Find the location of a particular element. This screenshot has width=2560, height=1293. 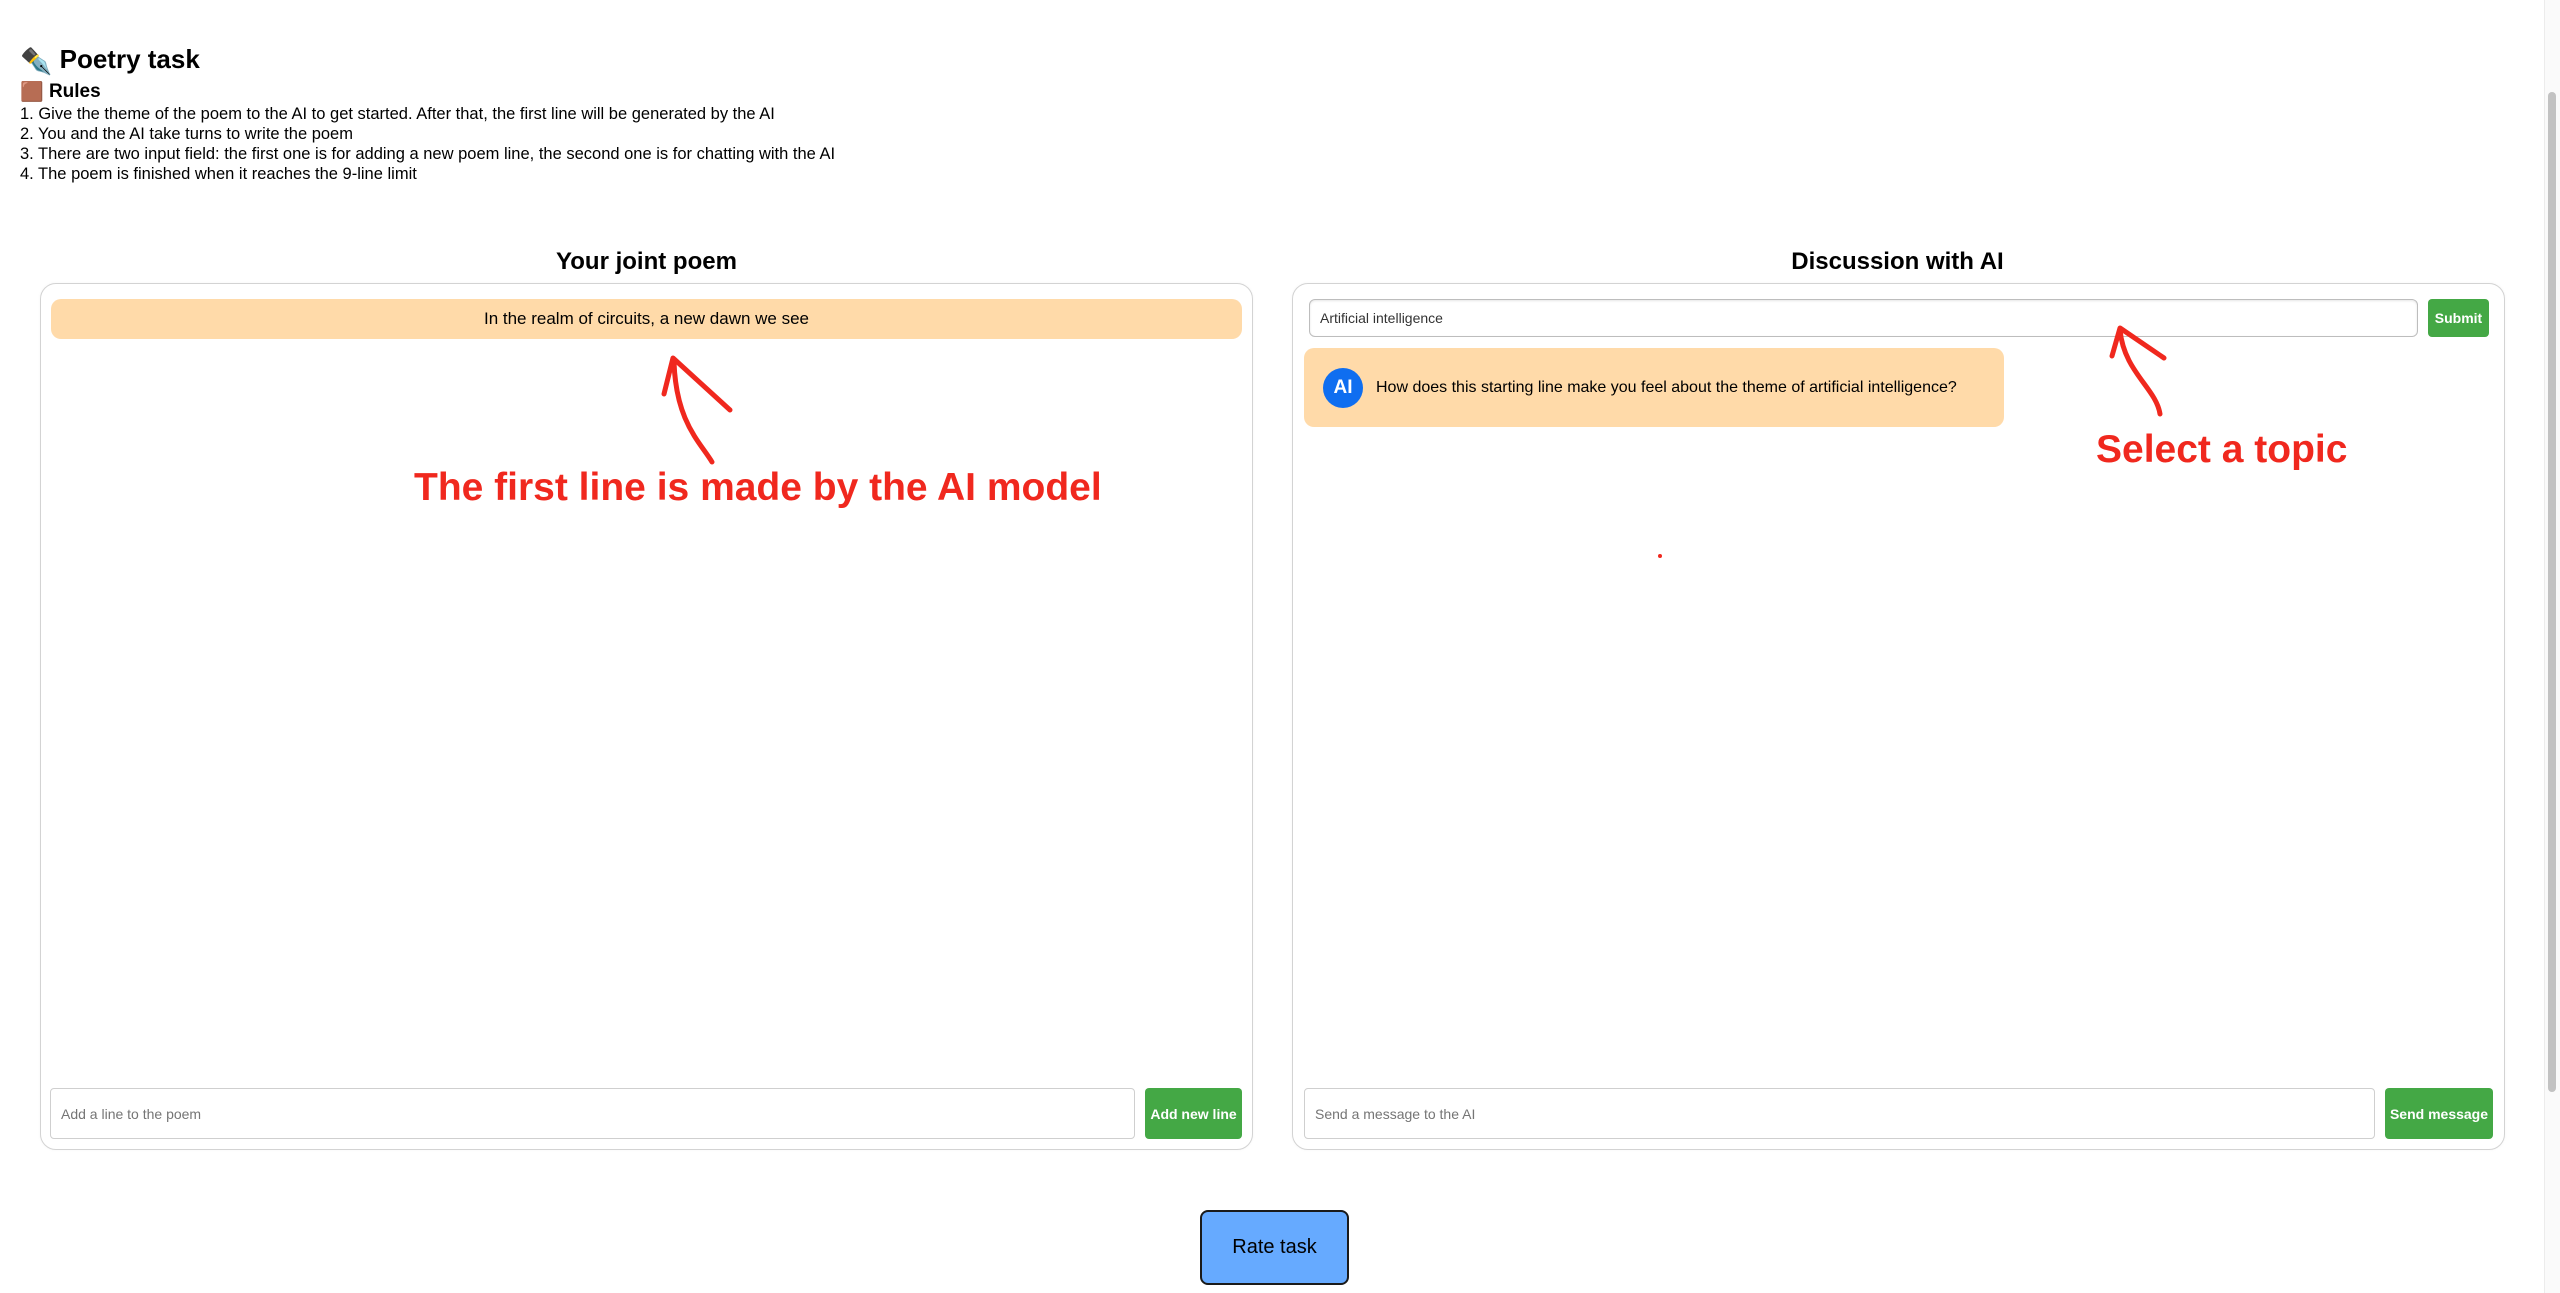

submit-topic-button: Submit is located at coordinates (2458, 318).